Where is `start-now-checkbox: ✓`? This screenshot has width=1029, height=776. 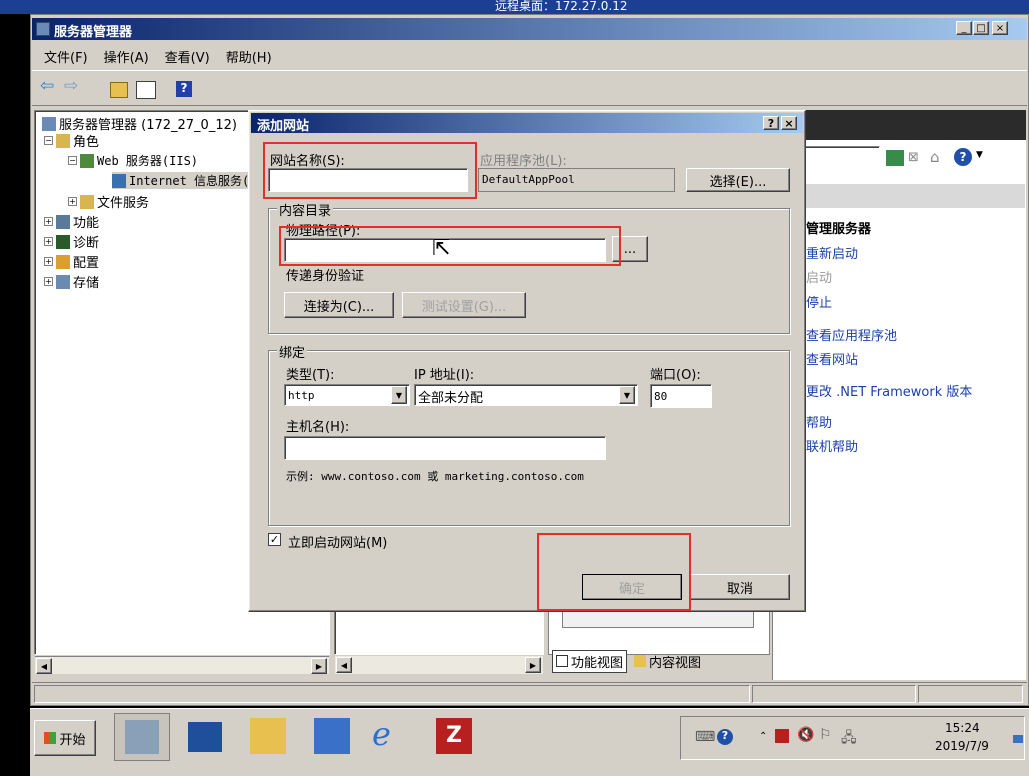 start-now-checkbox: ✓ is located at coordinates (274, 539).